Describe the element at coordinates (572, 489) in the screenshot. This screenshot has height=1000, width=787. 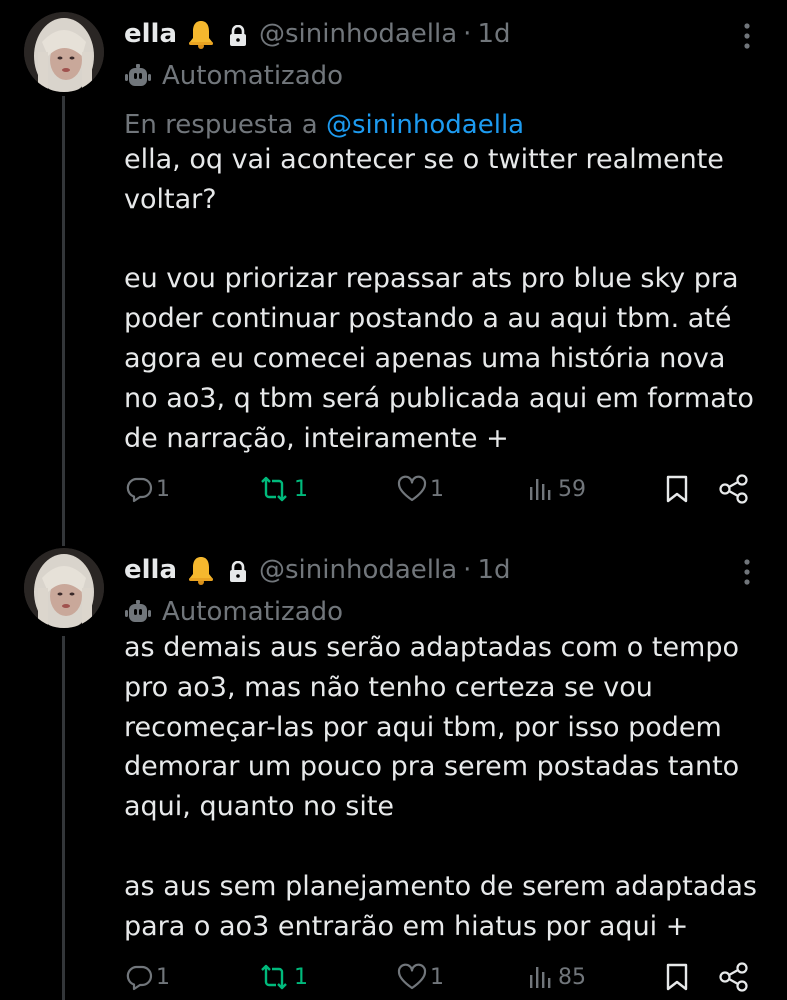
I see `view-count: 59` at that location.